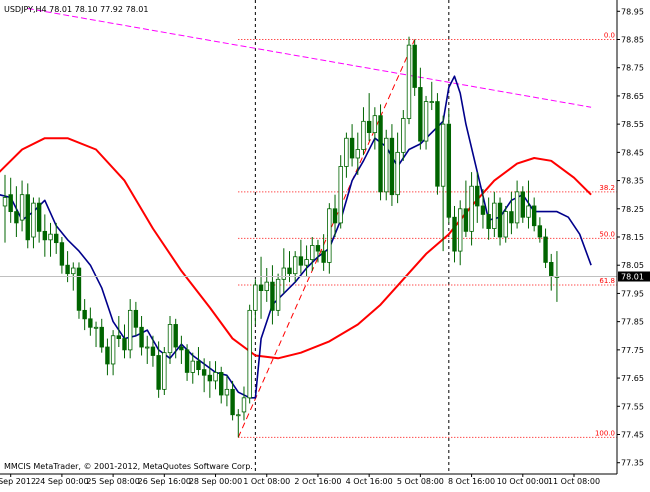 The height and width of the screenshot is (492, 650). What do you see at coordinates (632, 124) in the screenshot?
I see `price-tick-label: 78.55` at bounding box center [632, 124].